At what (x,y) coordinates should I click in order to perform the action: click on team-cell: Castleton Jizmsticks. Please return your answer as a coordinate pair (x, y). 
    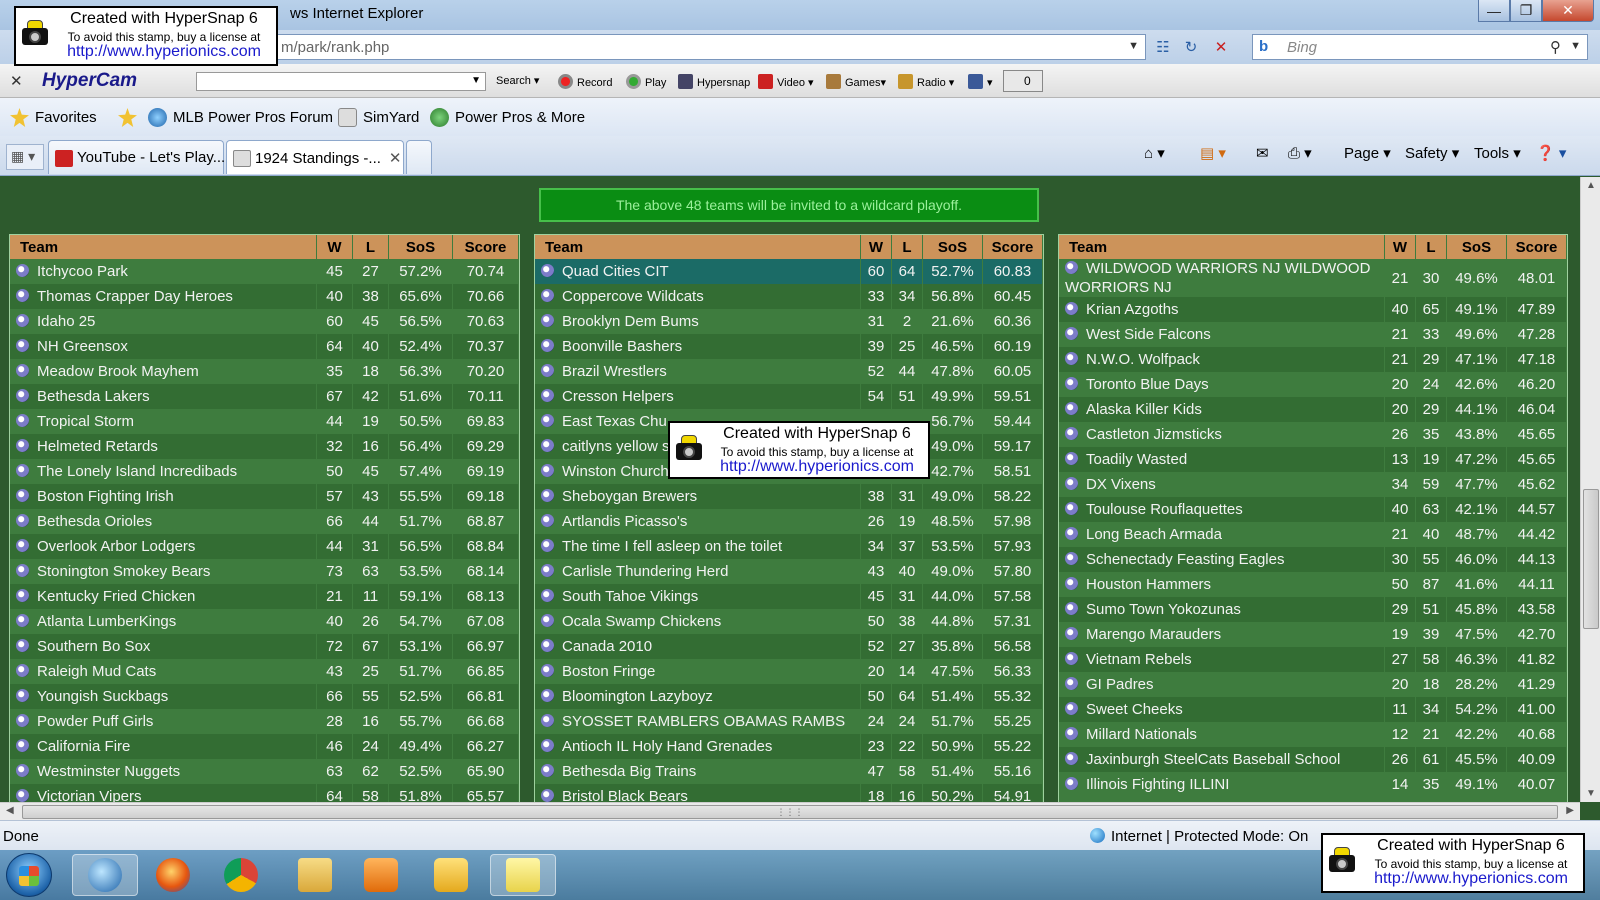
    Looking at the image, I should click on (1222, 434).